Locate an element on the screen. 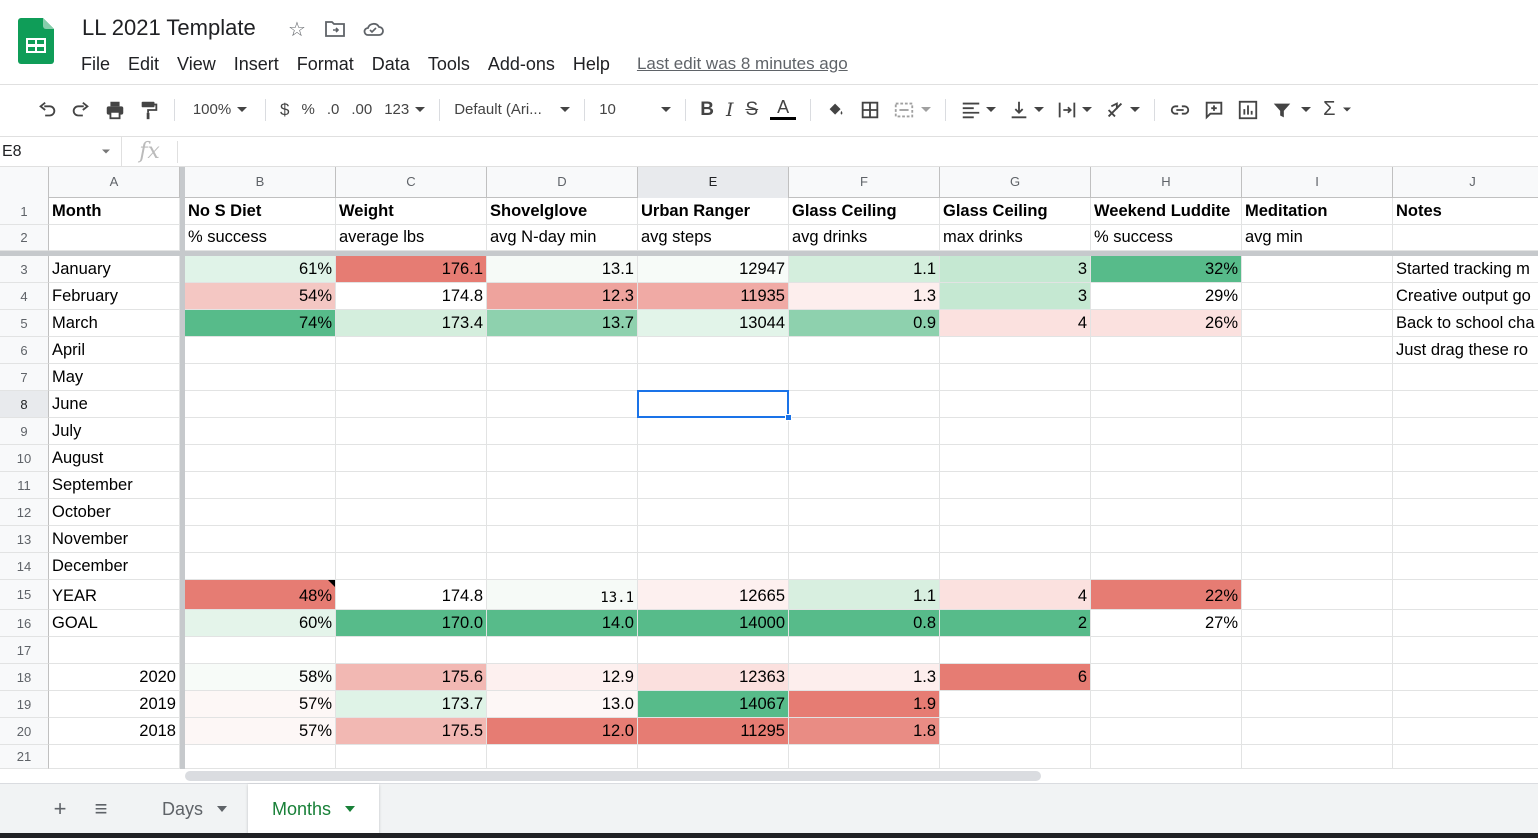  data-cell: 12665 is located at coordinates (713, 595).